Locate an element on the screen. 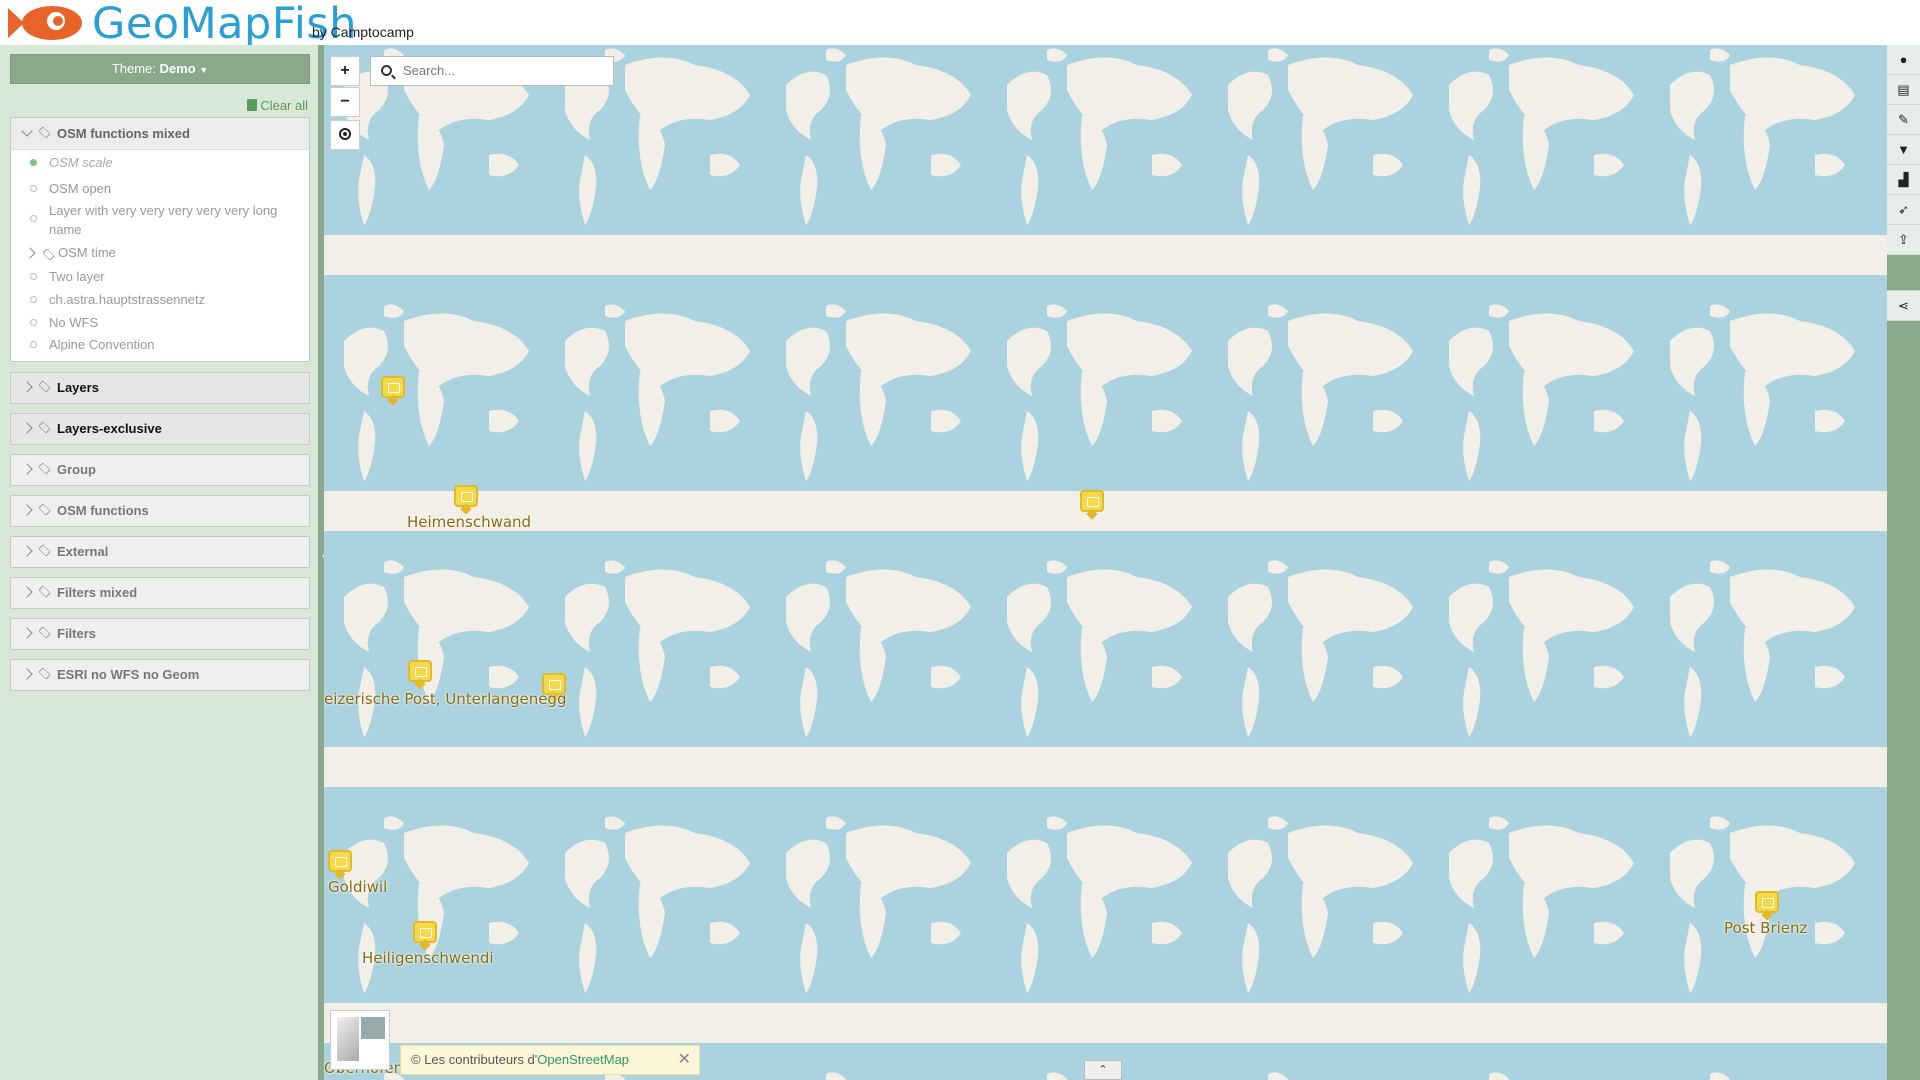 The height and width of the screenshot is (1080, 1920). layer-group-label: Layers is located at coordinates (78, 387).